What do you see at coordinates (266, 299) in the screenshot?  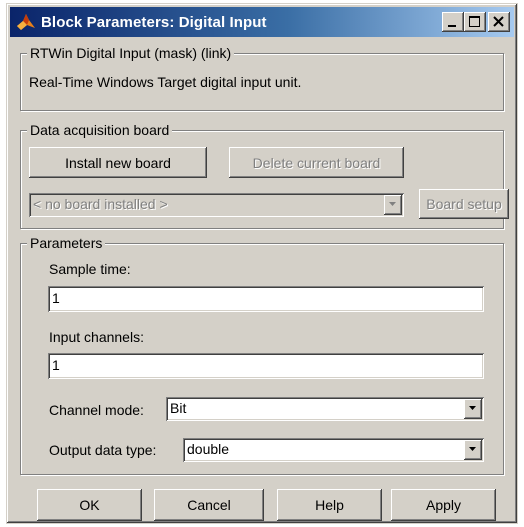 I see `sample-time-input: 1` at bounding box center [266, 299].